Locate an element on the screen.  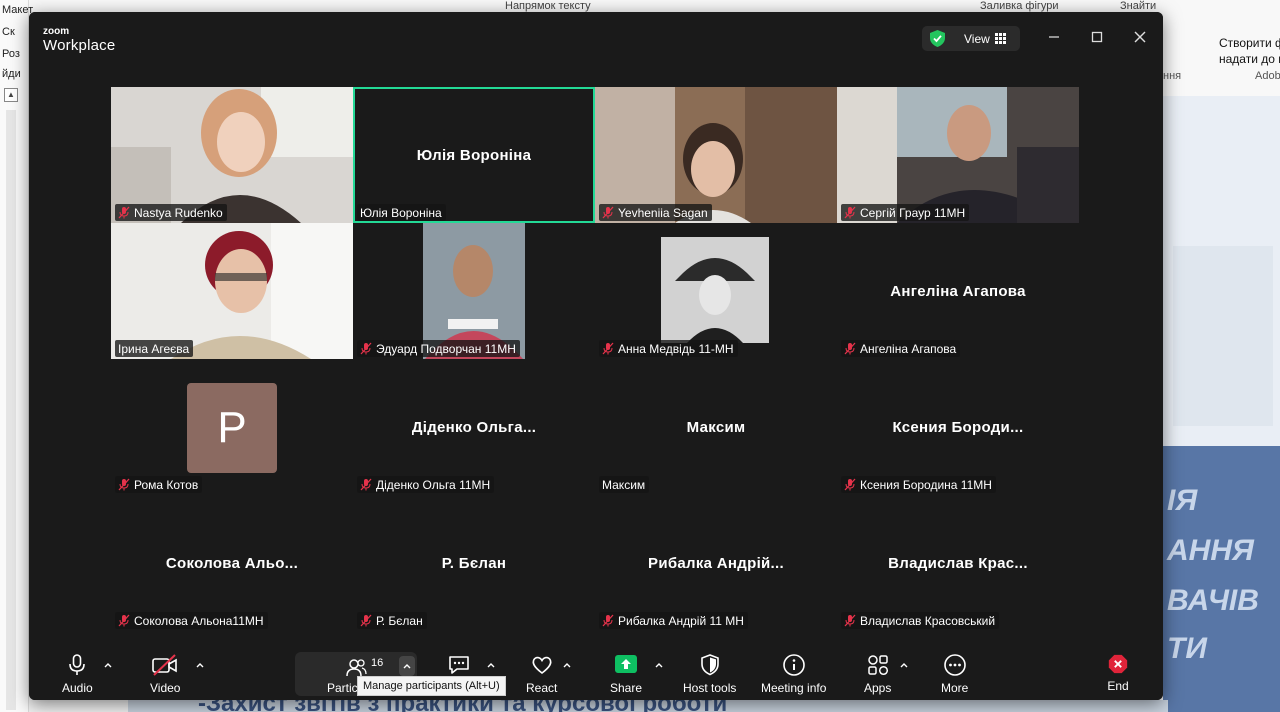
audio-button: Audio is located at coordinates (77, 674).